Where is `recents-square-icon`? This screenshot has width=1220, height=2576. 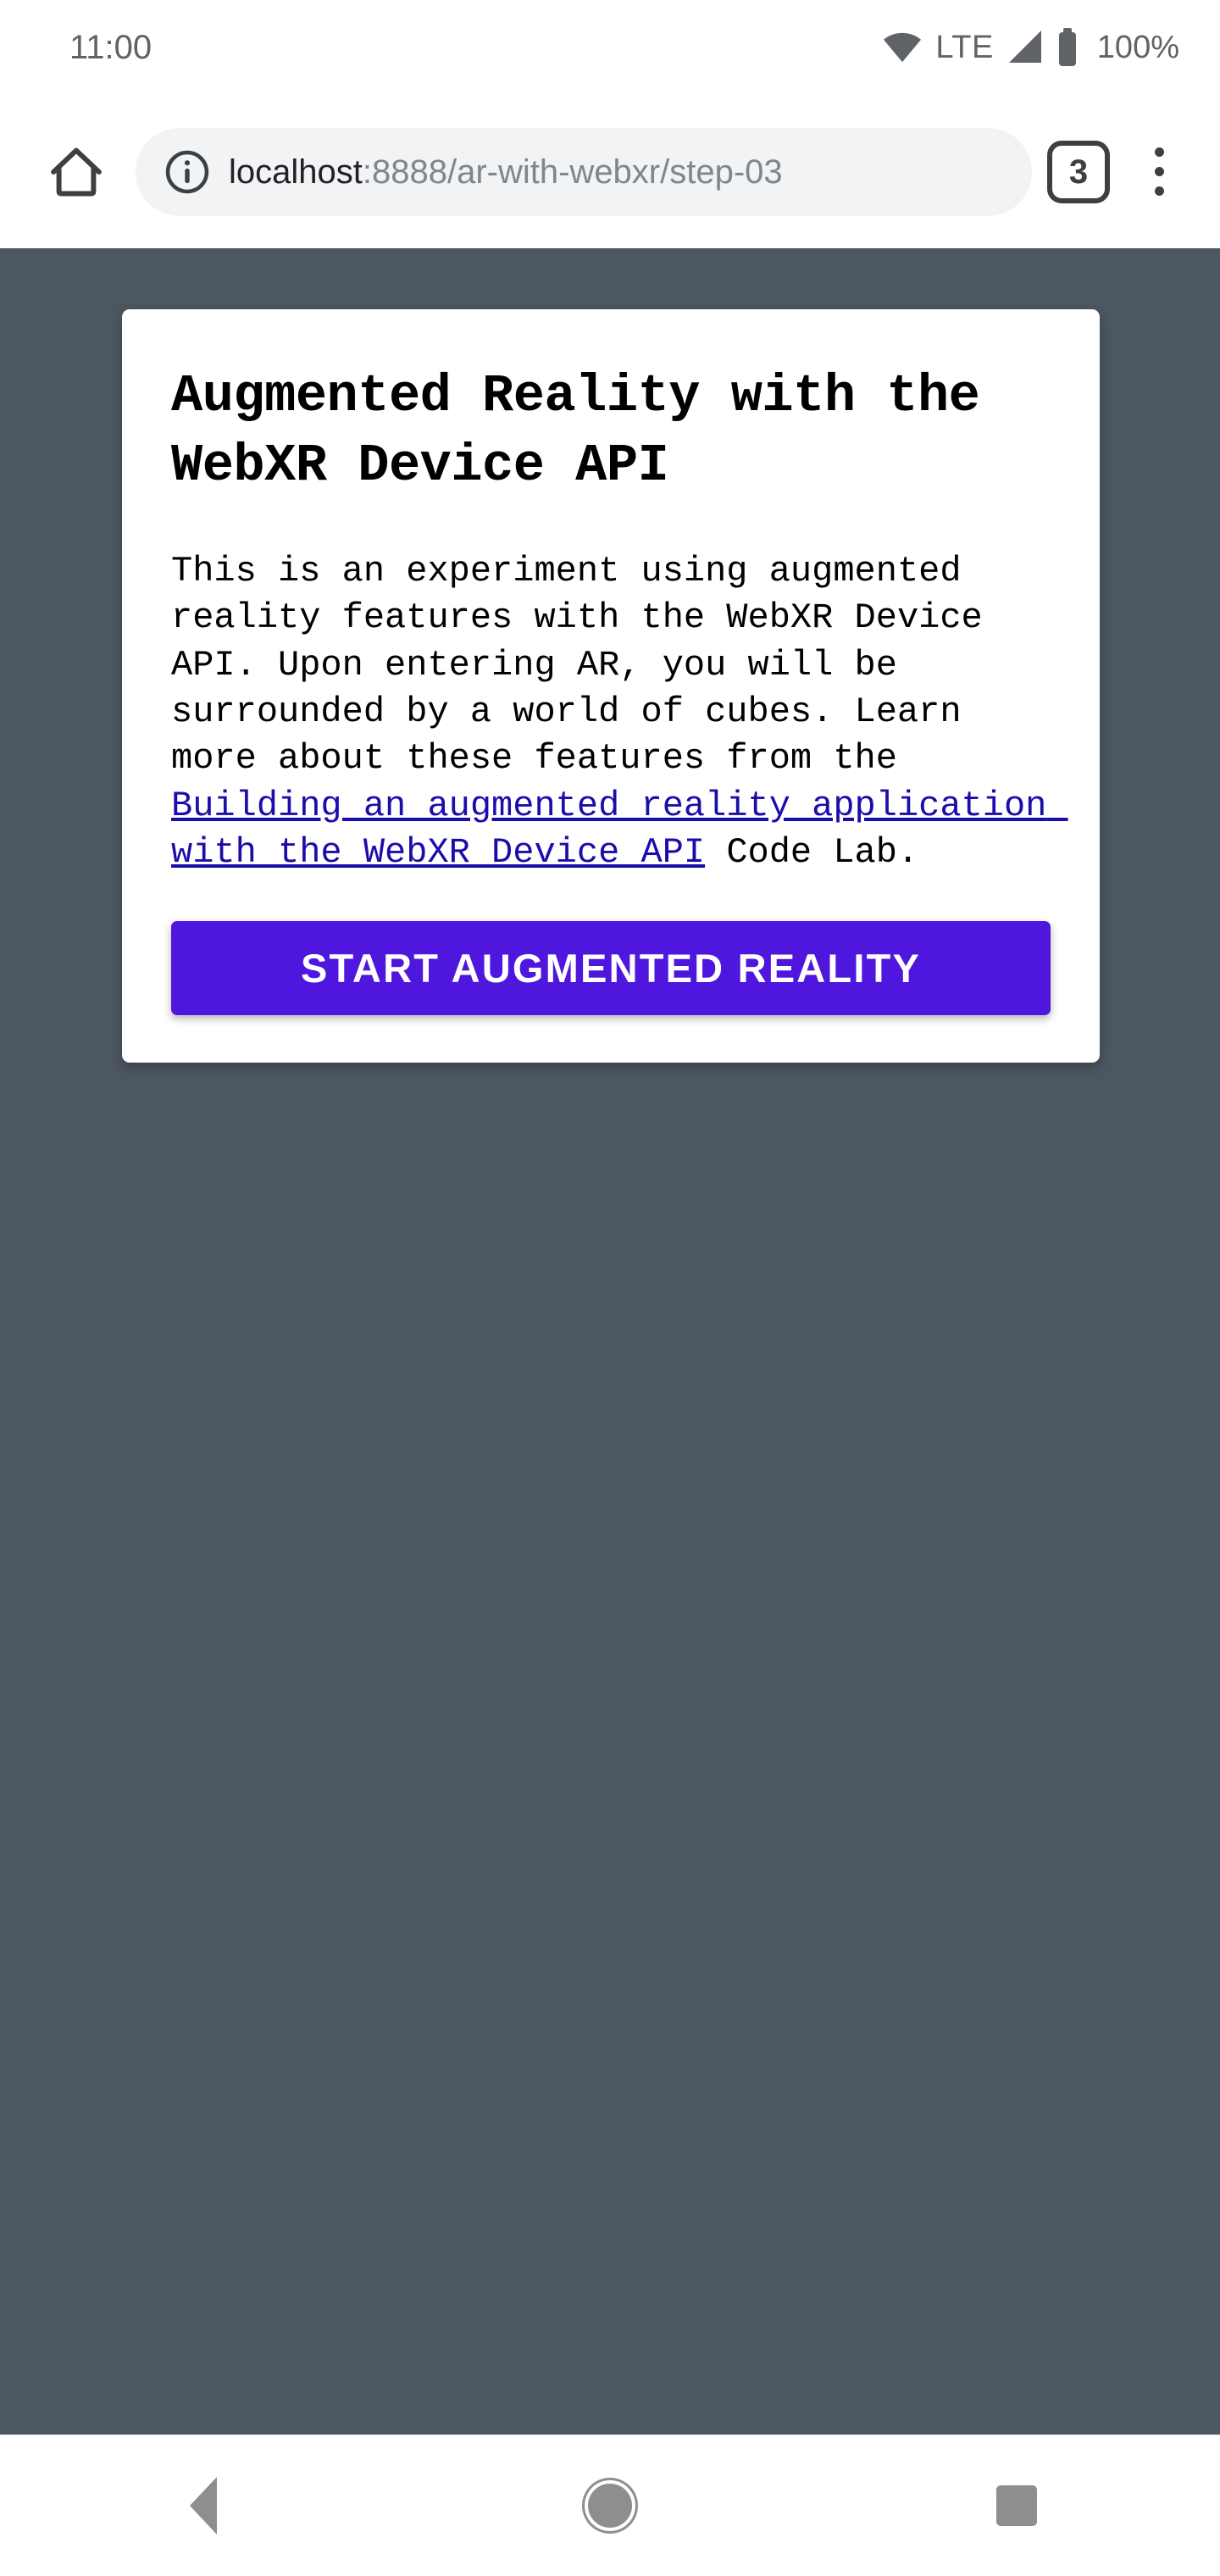
recents-square-icon is located at coordinates (1016, 2505).